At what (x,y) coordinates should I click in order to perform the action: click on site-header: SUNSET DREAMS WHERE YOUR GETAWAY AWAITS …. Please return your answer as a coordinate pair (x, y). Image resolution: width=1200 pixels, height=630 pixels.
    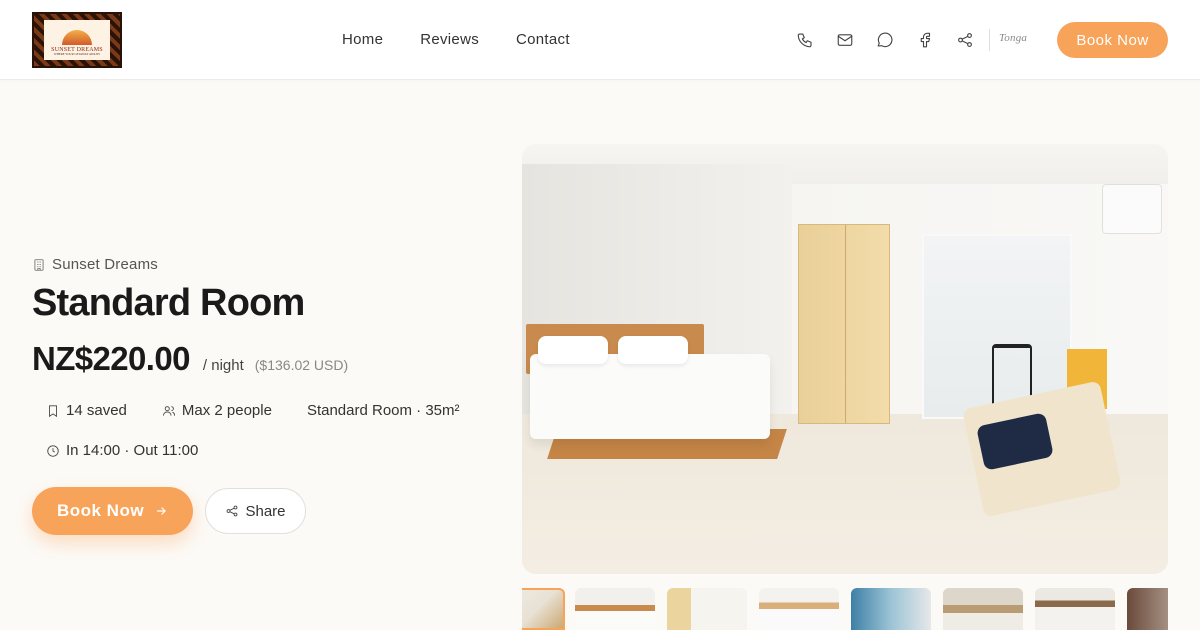
    Looking at the image, I should click on (600, 40).